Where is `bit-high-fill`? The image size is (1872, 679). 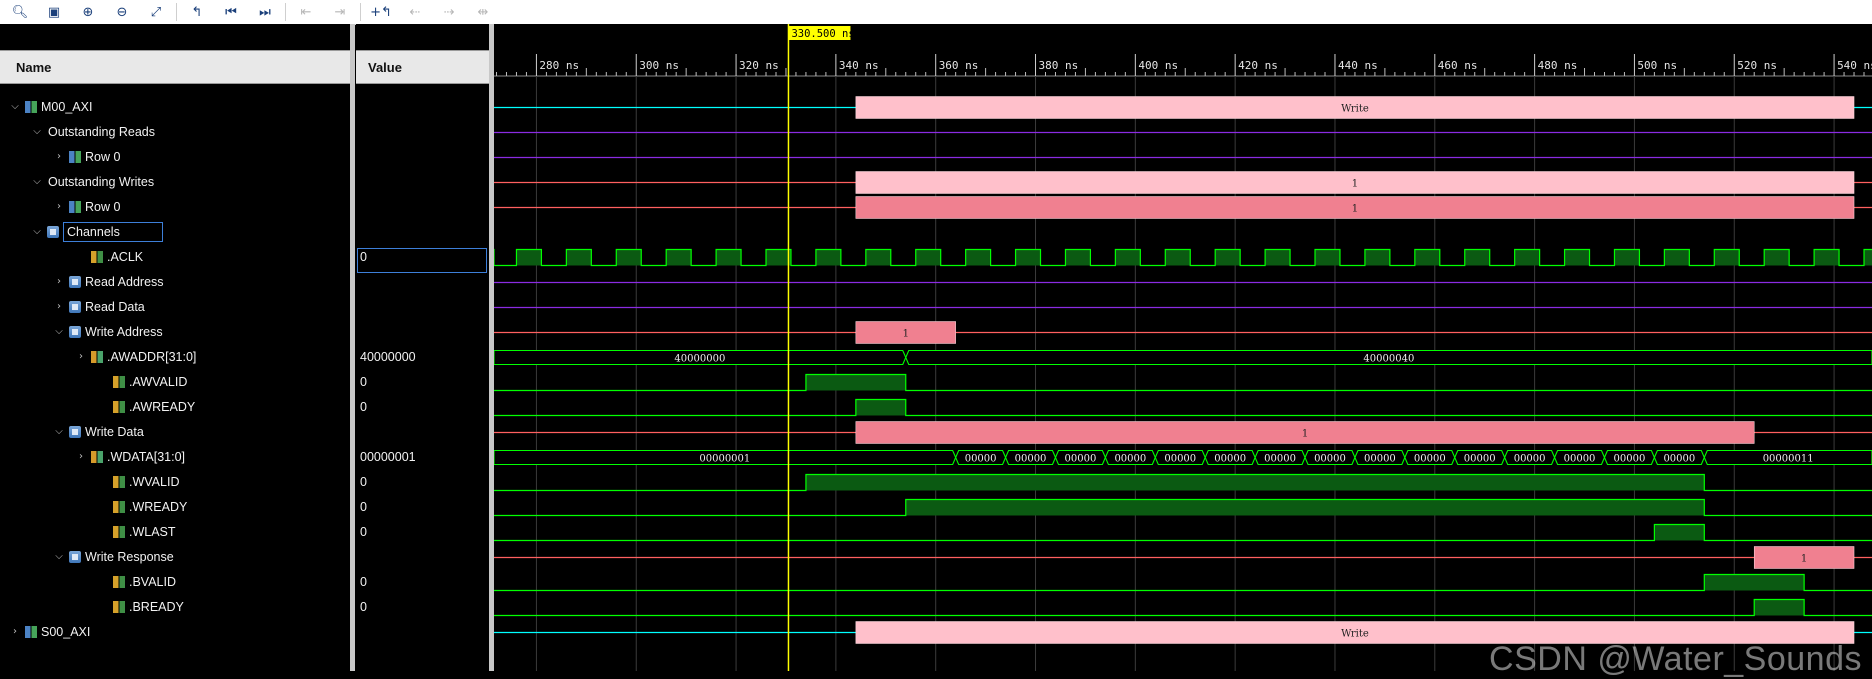
bit-high-fill is located at coordinates (880, 407).